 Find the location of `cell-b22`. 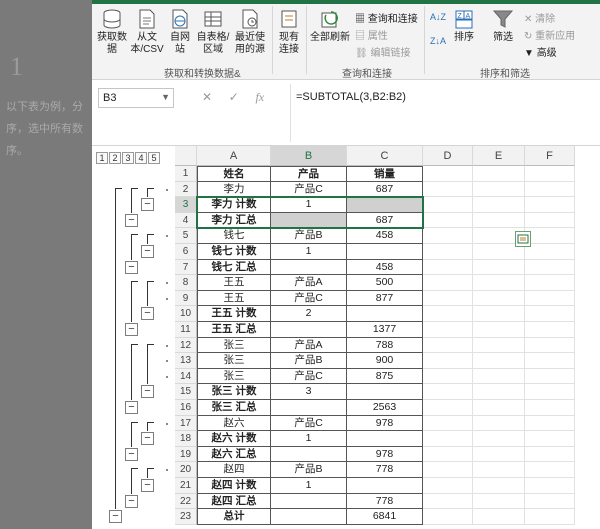

cell-b22 is located at coordinates (309, 501).